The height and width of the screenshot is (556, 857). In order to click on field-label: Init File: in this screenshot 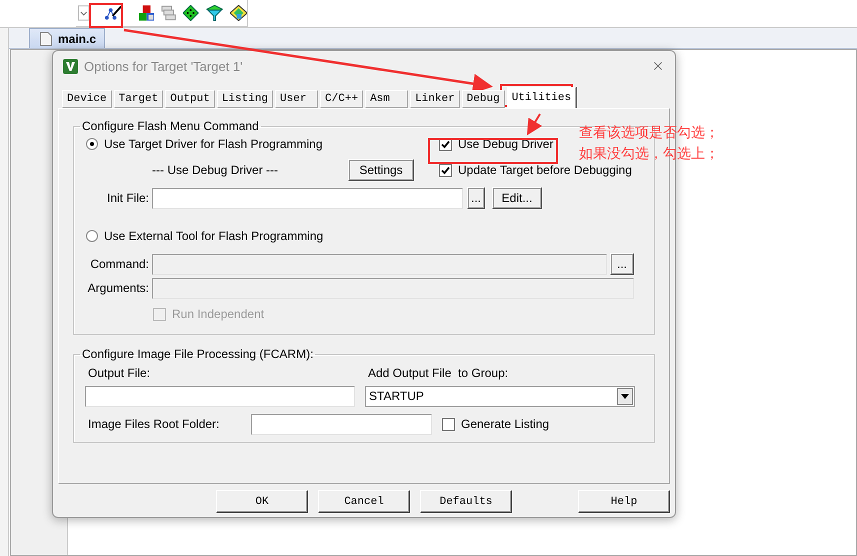, I will do `click(128, 198)`.